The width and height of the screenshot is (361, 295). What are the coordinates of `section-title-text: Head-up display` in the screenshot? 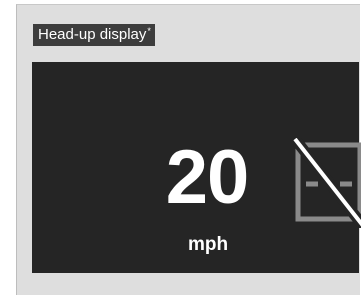 It's located at (92, 34).